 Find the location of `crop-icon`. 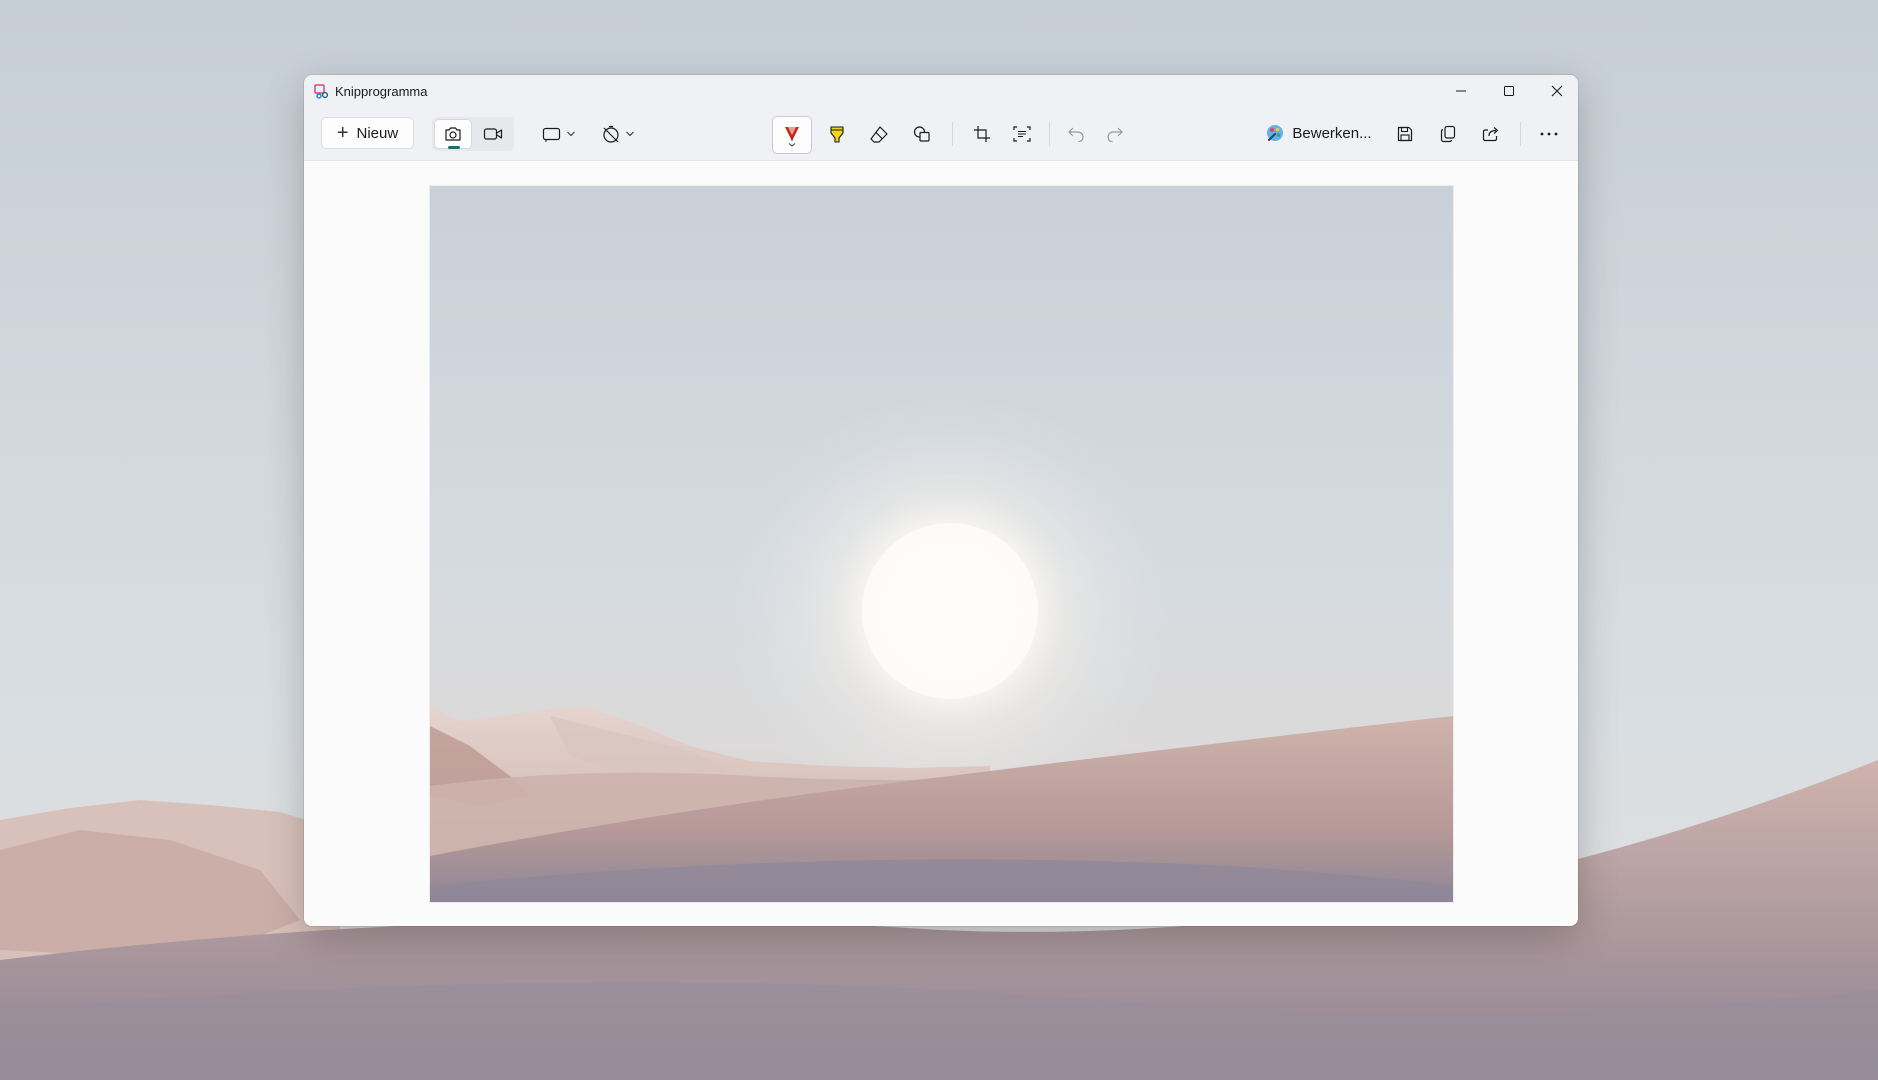

crop-icon is located at coordinates (982, 134).